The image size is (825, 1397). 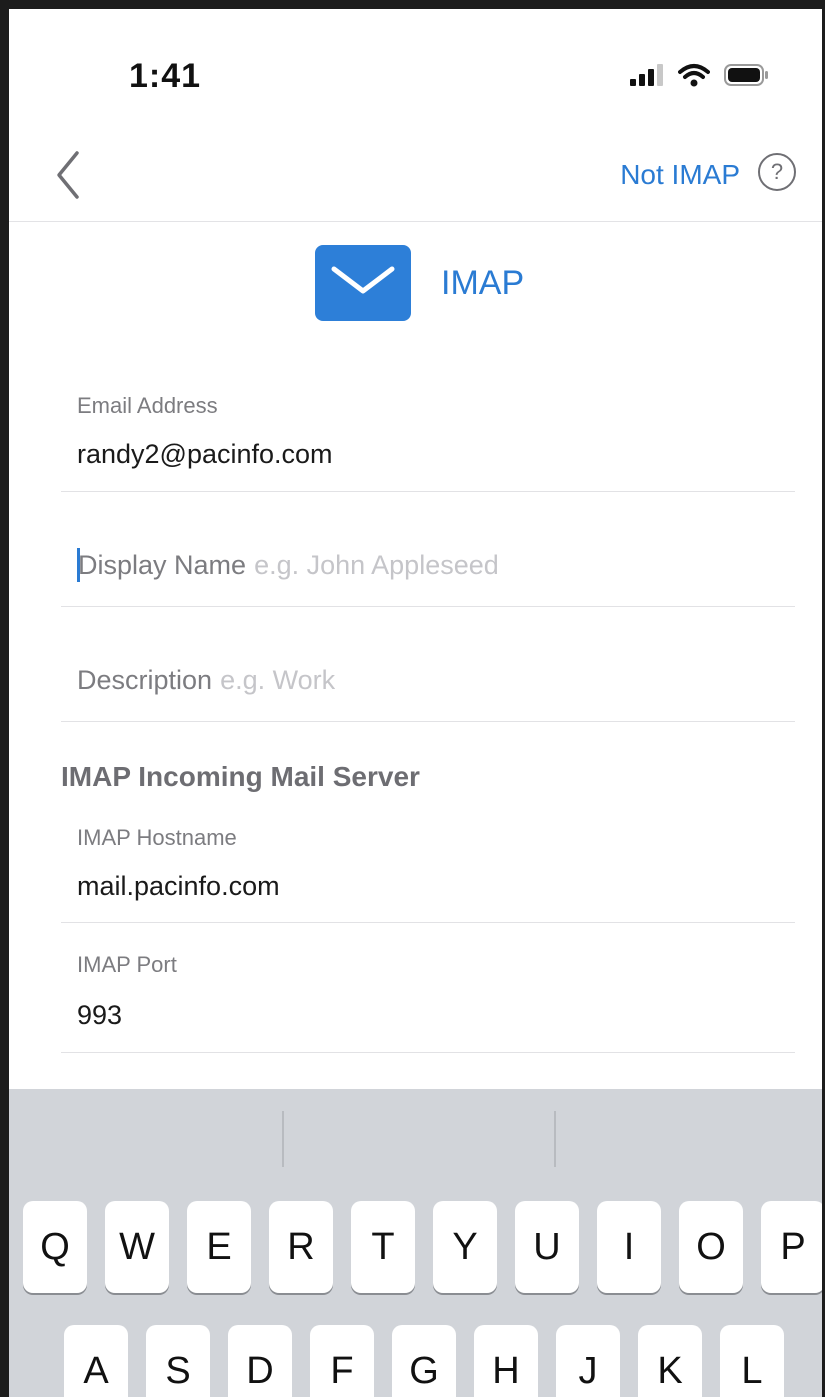 I want to click on imap-port-field: IMAP Port 993, so click(x=428, y=987).